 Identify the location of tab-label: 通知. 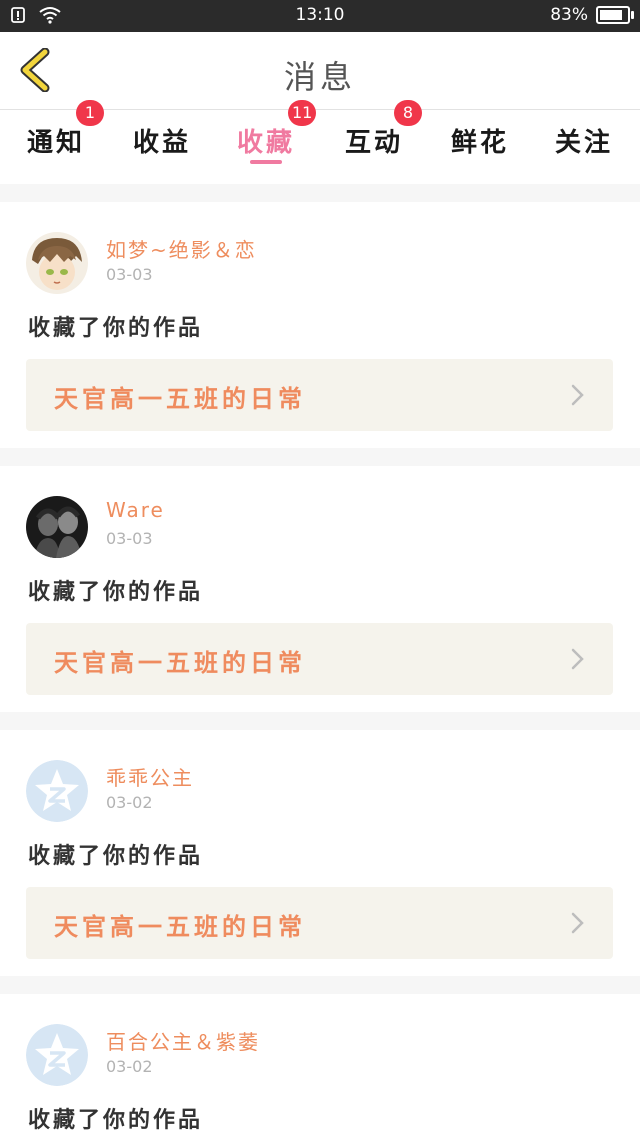
(55, 143).